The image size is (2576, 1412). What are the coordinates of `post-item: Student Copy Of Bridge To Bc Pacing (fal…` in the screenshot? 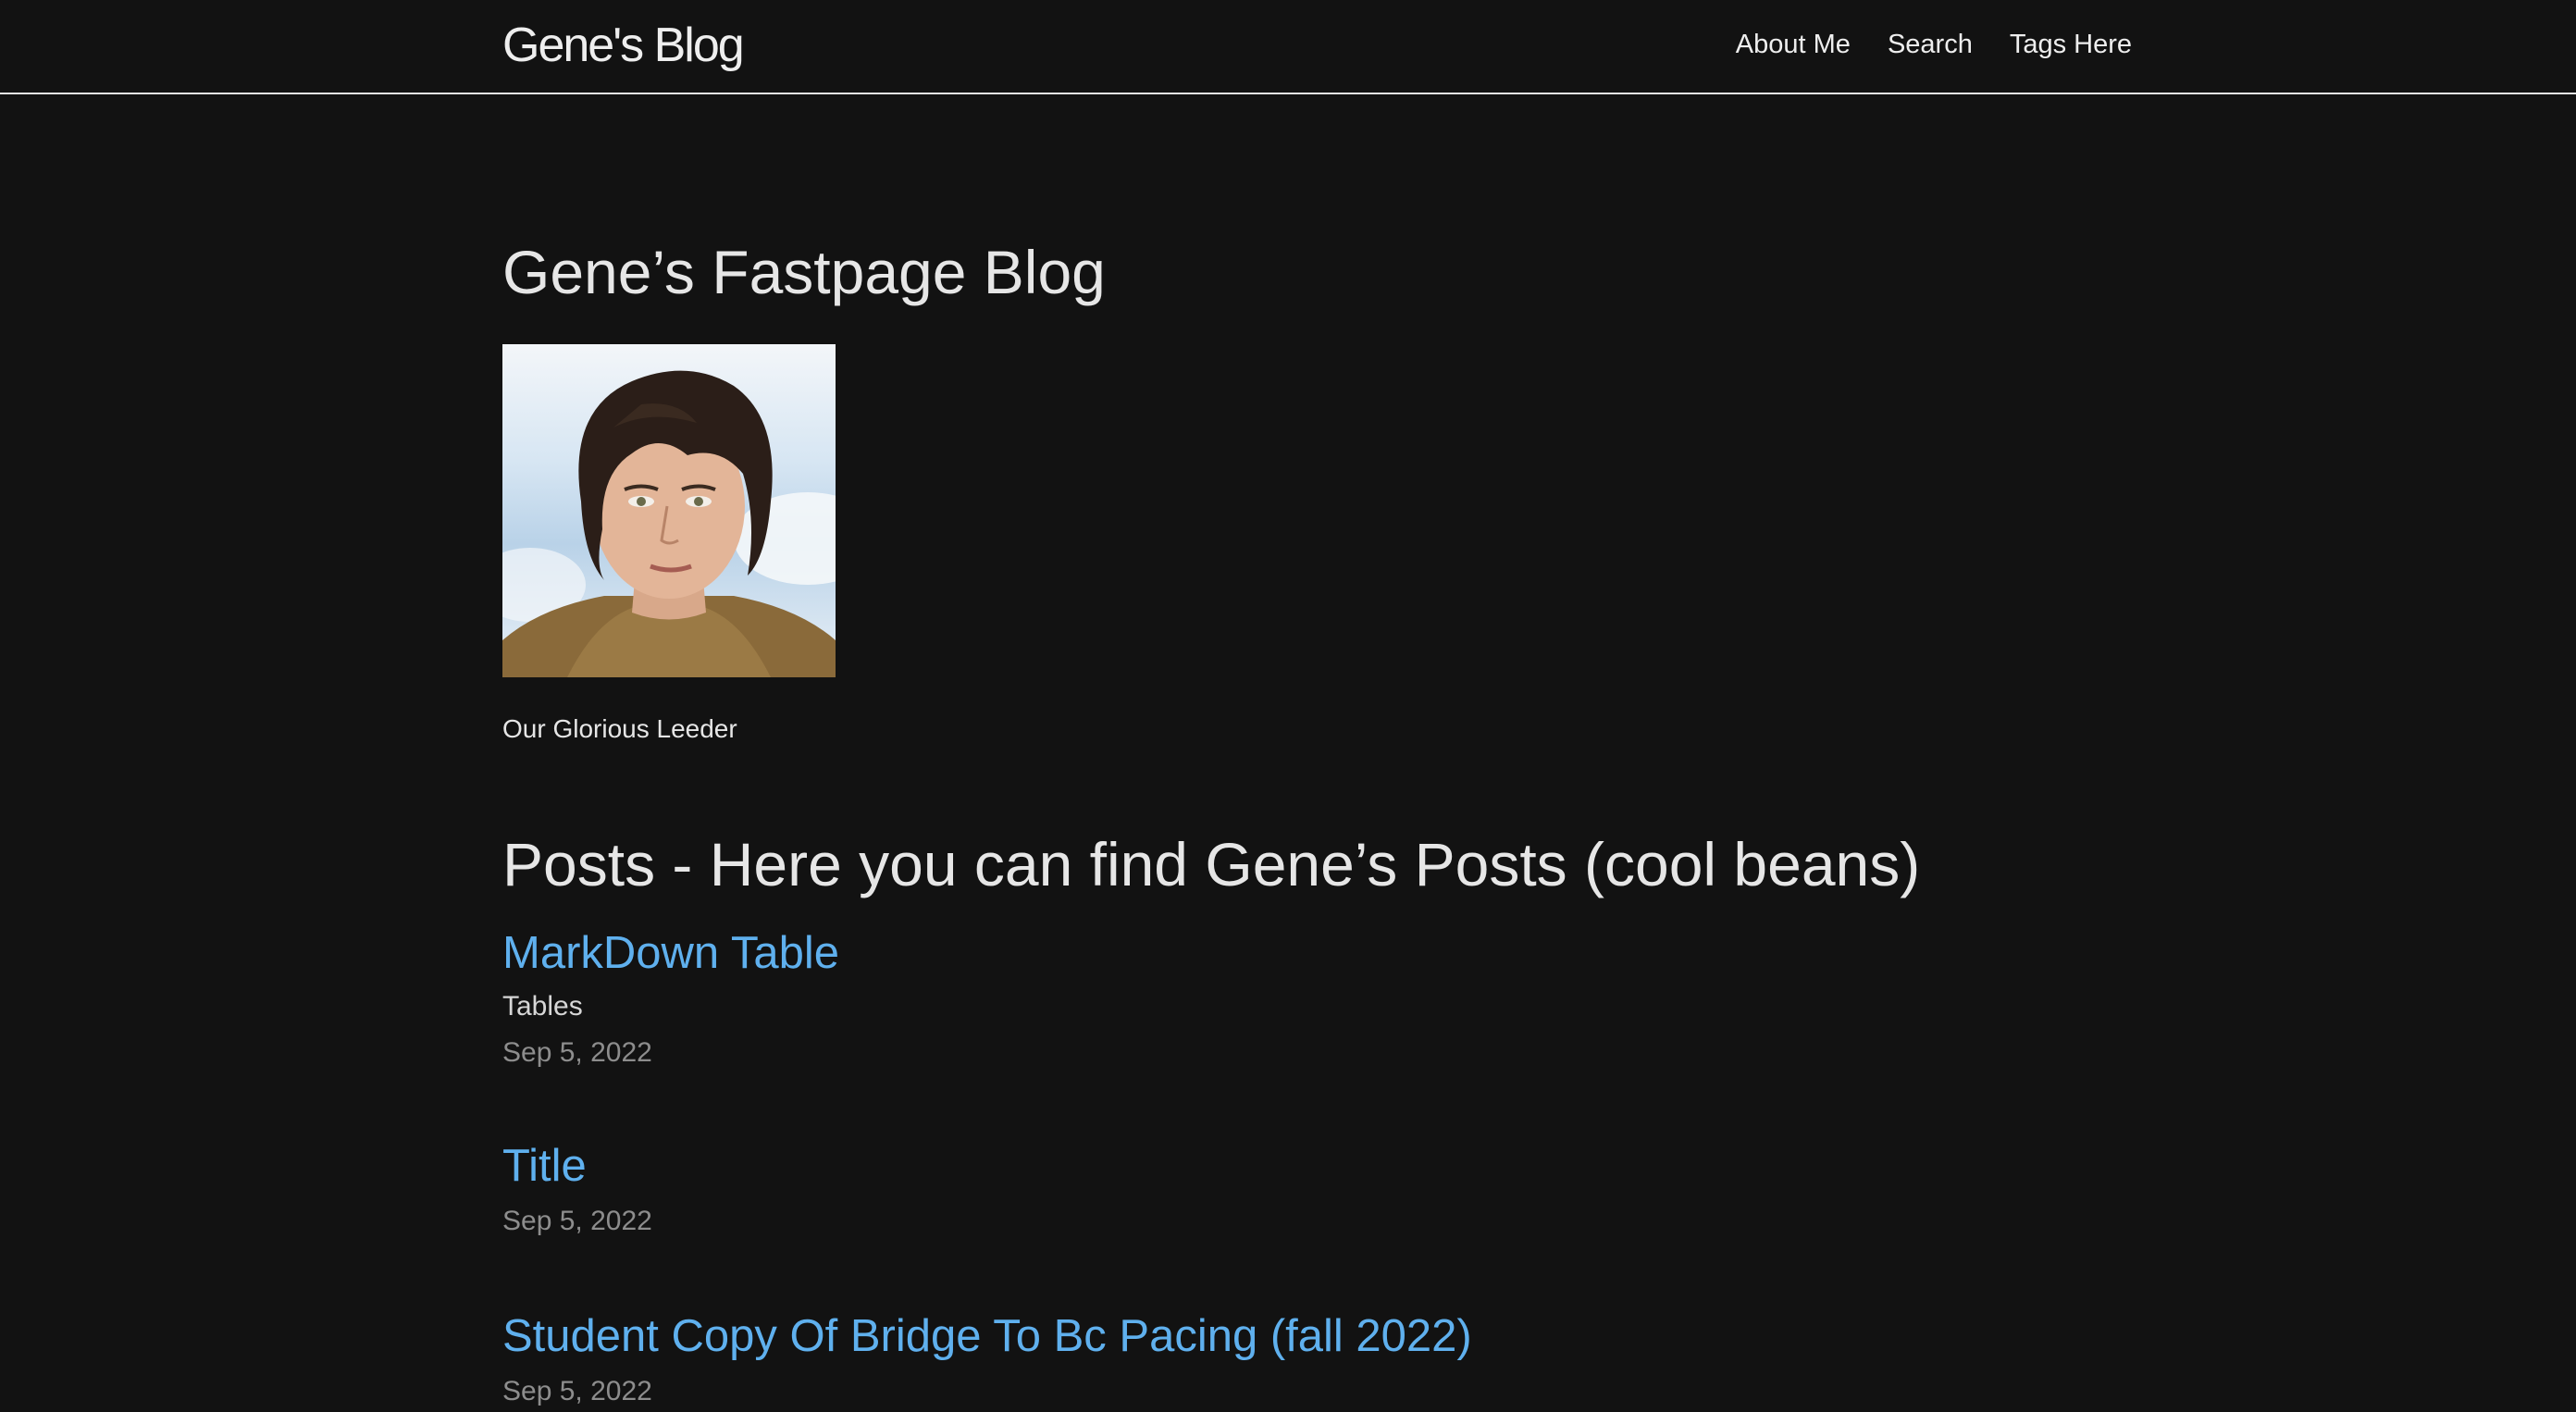 It's located at (987, 1359).